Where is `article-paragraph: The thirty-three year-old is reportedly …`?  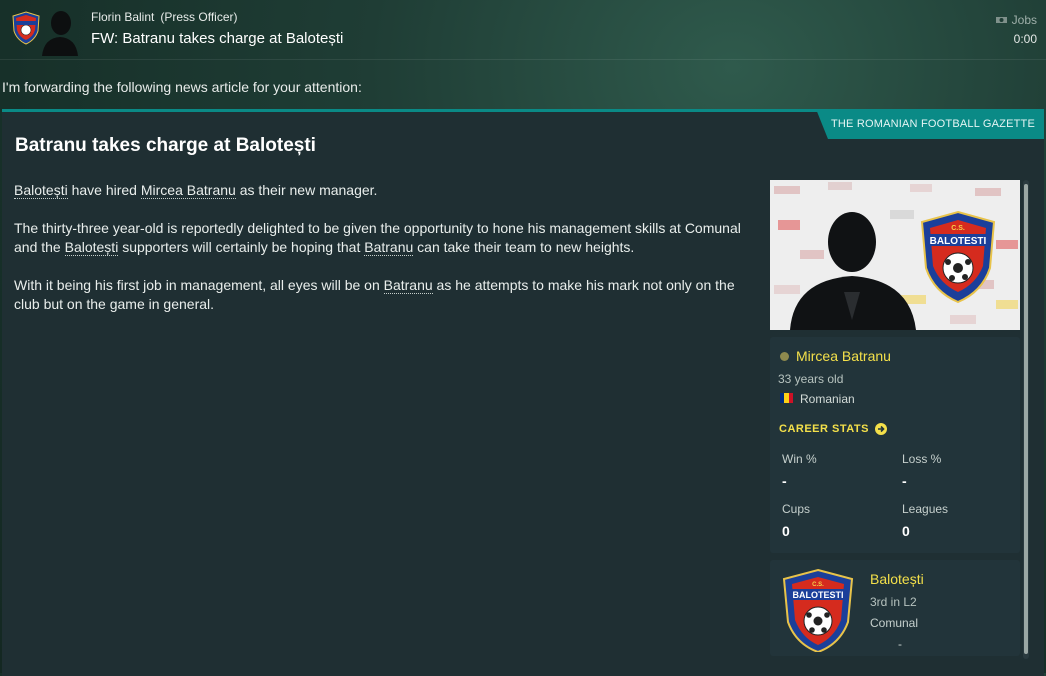 article-paragraph: The thirty-three year-old is reportedly … is located at coordinates (386, 238).